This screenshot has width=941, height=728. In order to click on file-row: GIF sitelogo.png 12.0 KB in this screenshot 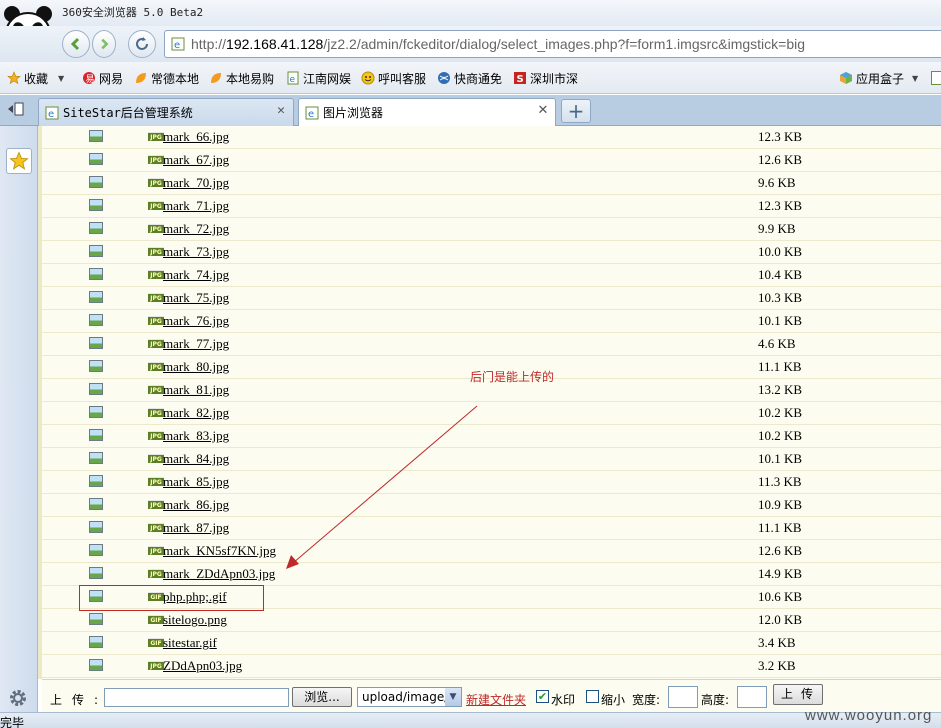, I will do `click(491, 620)`.